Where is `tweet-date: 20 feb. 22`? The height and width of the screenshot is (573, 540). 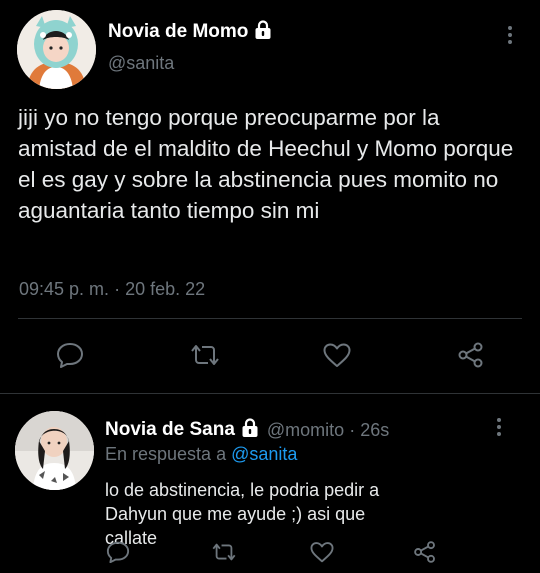
tweet-date: 20 feb. 22 is located at coordinates (165, 289).